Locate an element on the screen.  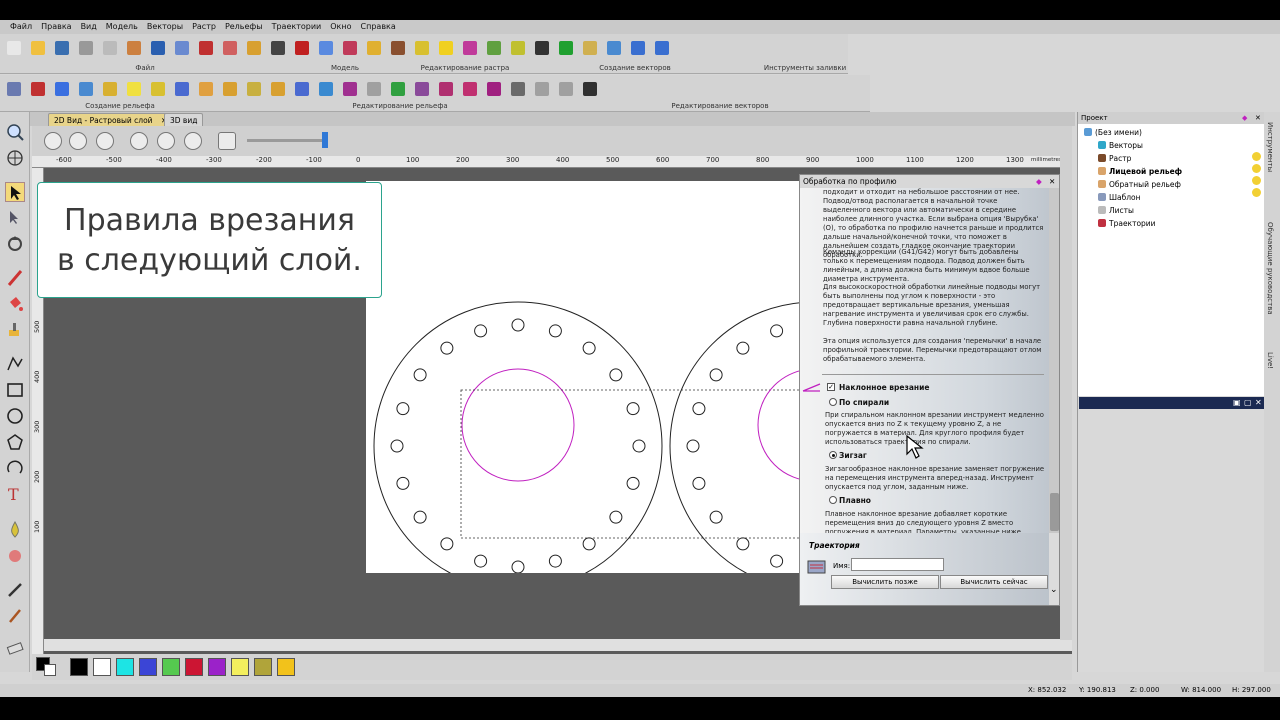
zoom-fit-icon is located at coordinates (139, 141).